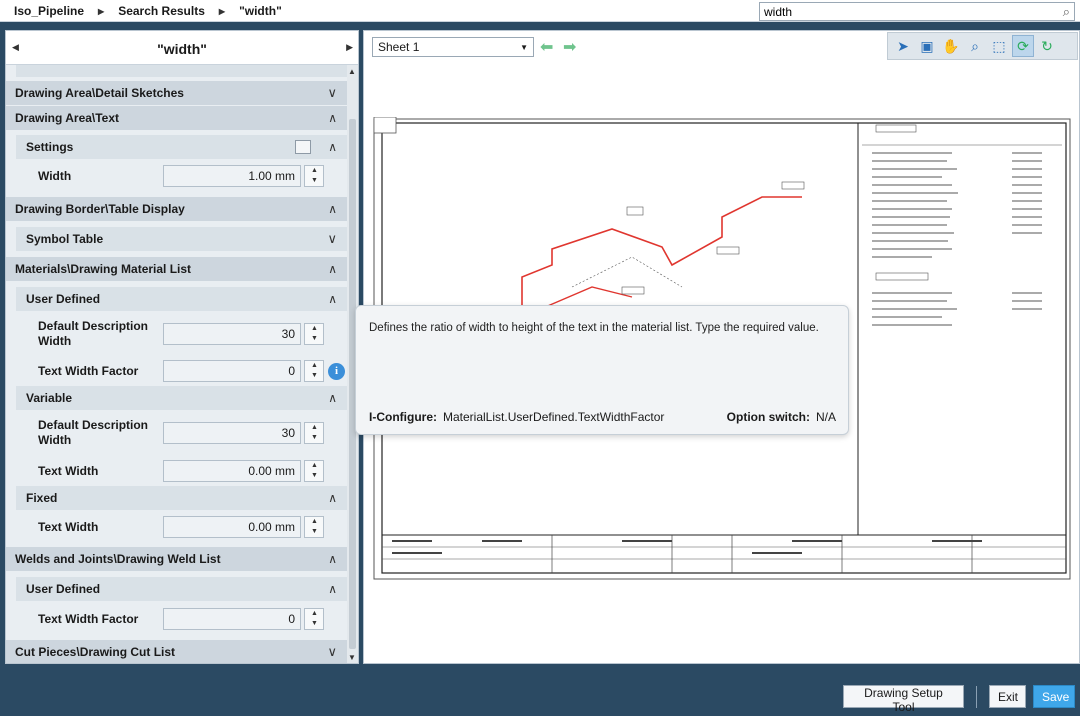 Image resolution: width=1080 pixels, height=716 pixels. What do you see at coordinates (314, 471) in the screenshot?
I see `variable-text-width-stepper: ▲ ▼` at bounding box center [314, 471].